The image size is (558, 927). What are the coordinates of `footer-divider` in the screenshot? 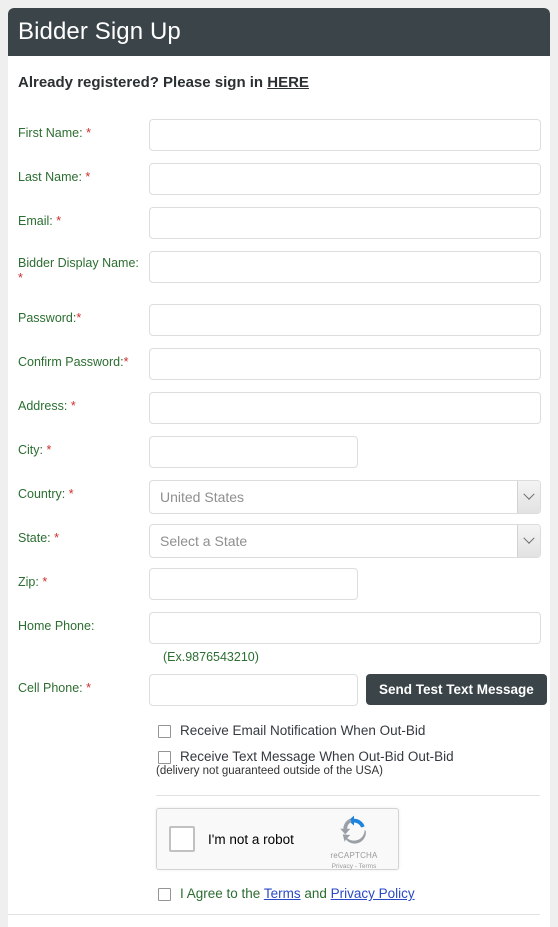 It's located at (274, 914).